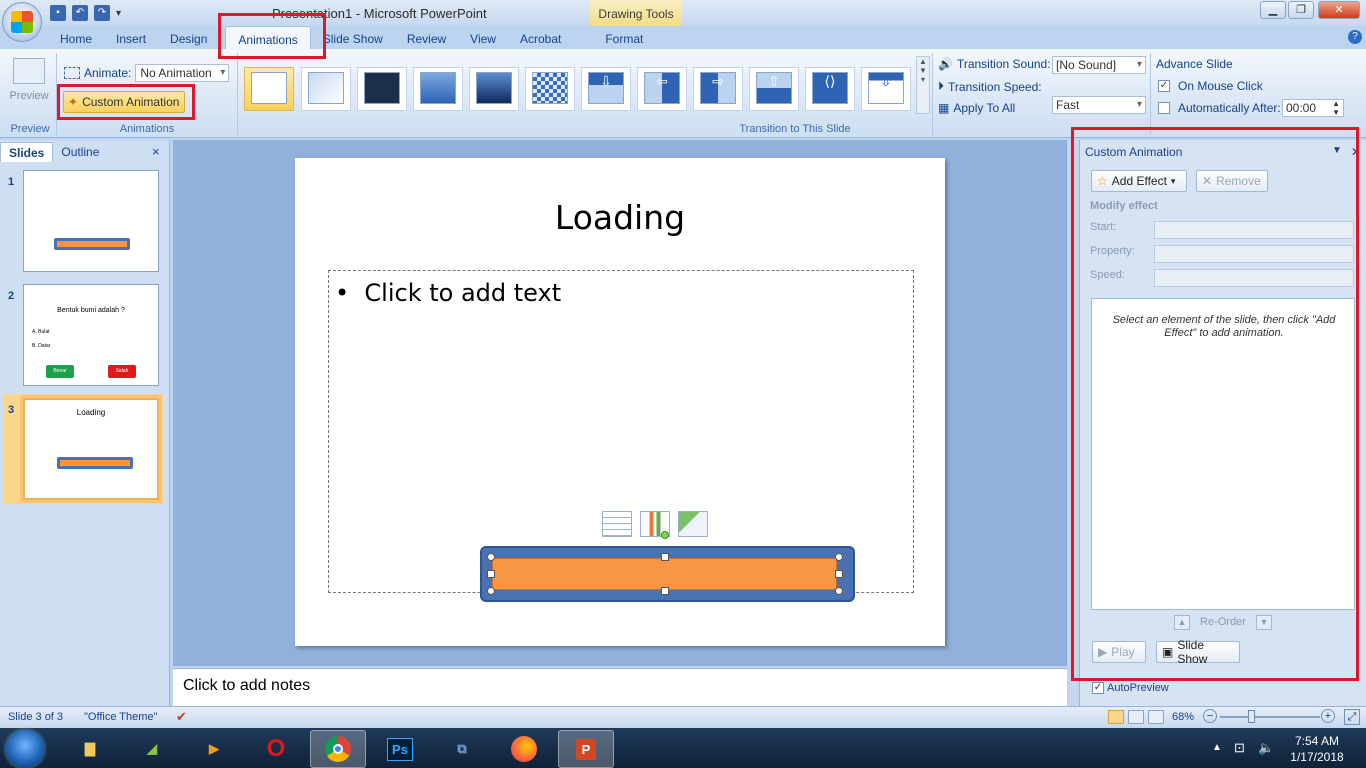 This screenshot has width=1366, height=768. I want to click on transition-cut-black, so click(494, 89).